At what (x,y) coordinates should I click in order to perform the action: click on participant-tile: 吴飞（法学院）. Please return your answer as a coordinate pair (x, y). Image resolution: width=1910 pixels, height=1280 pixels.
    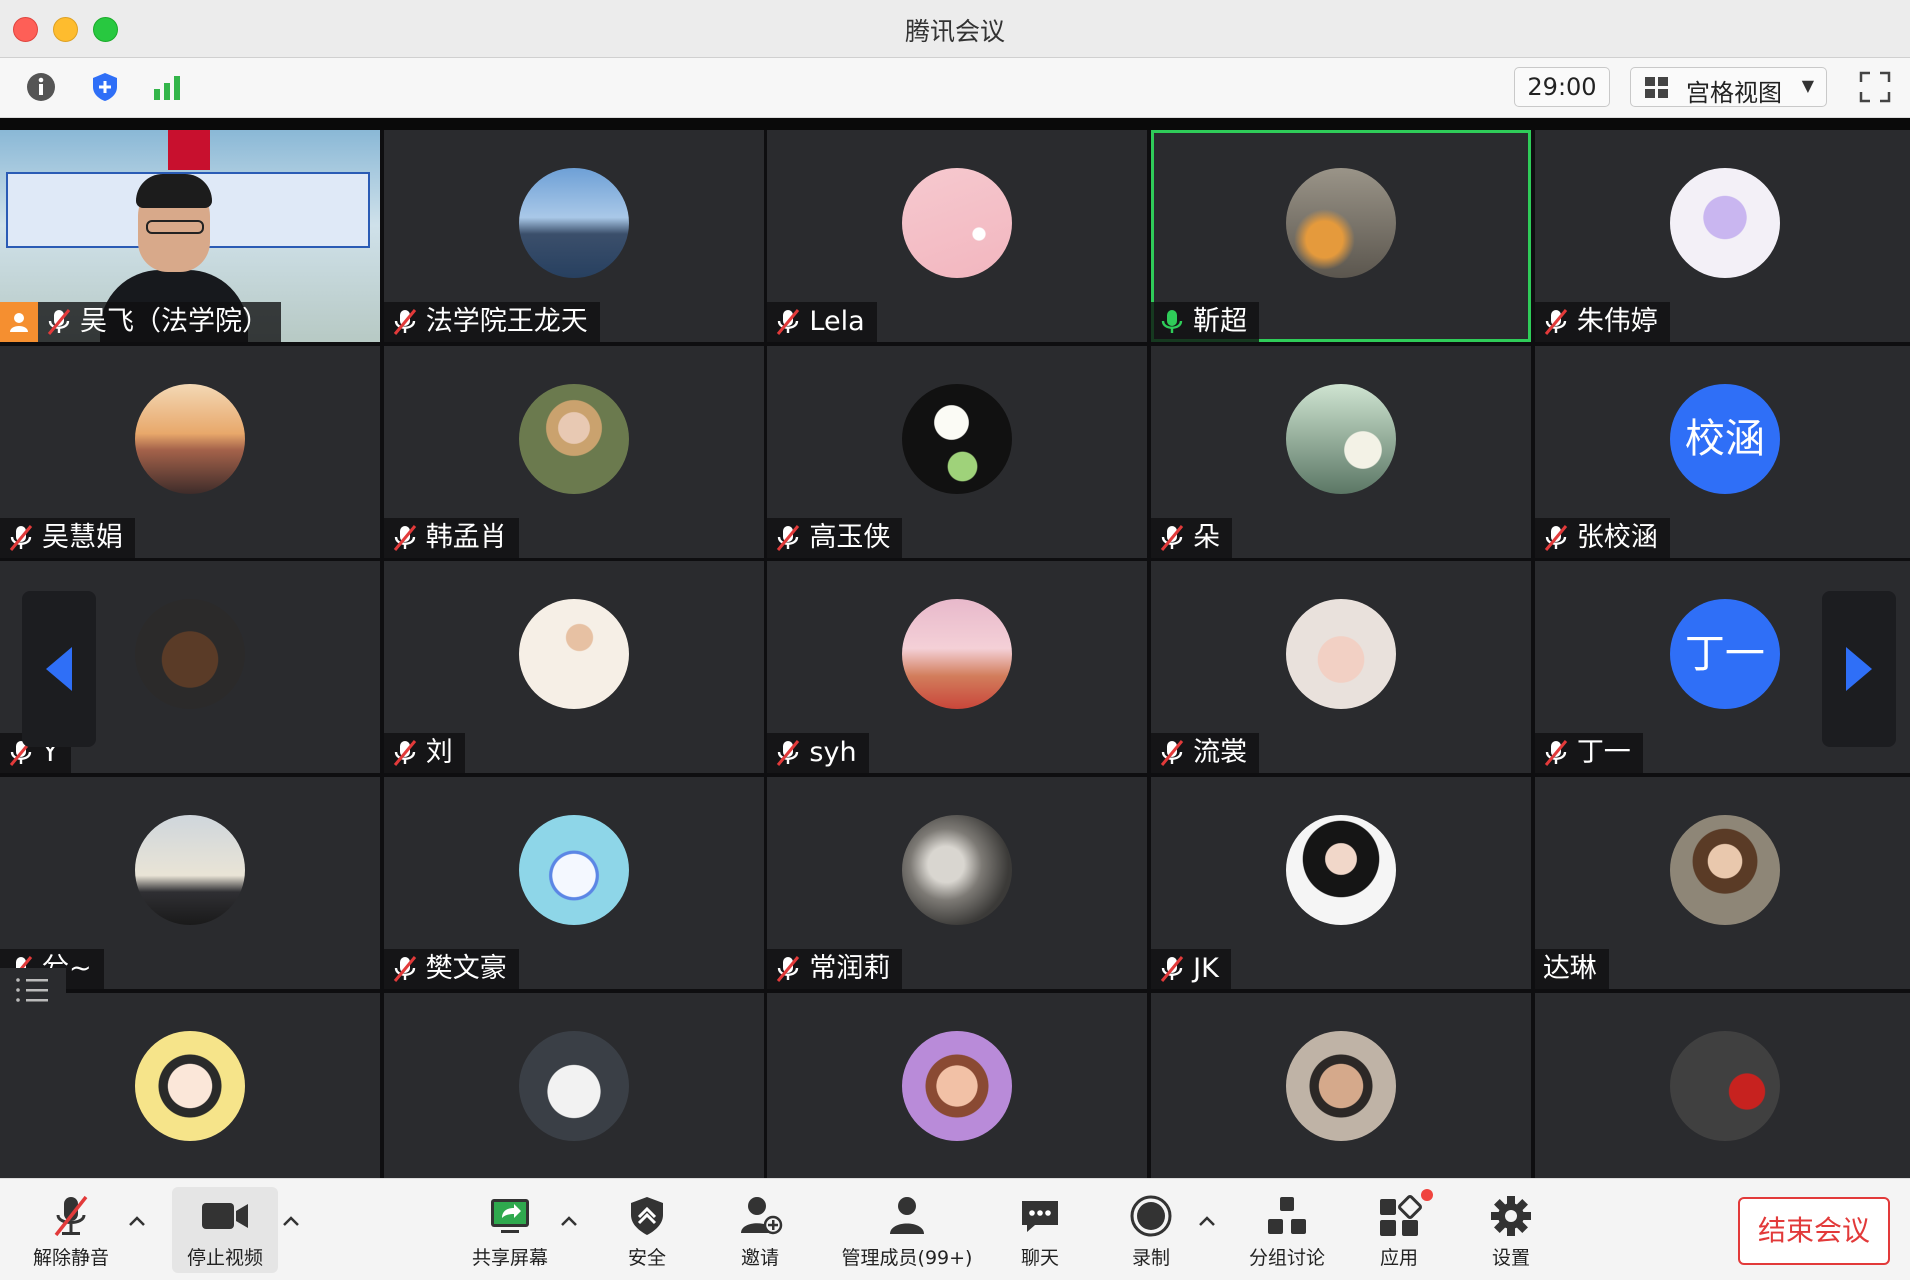
    Looking at the image, I should click on (190, 236).